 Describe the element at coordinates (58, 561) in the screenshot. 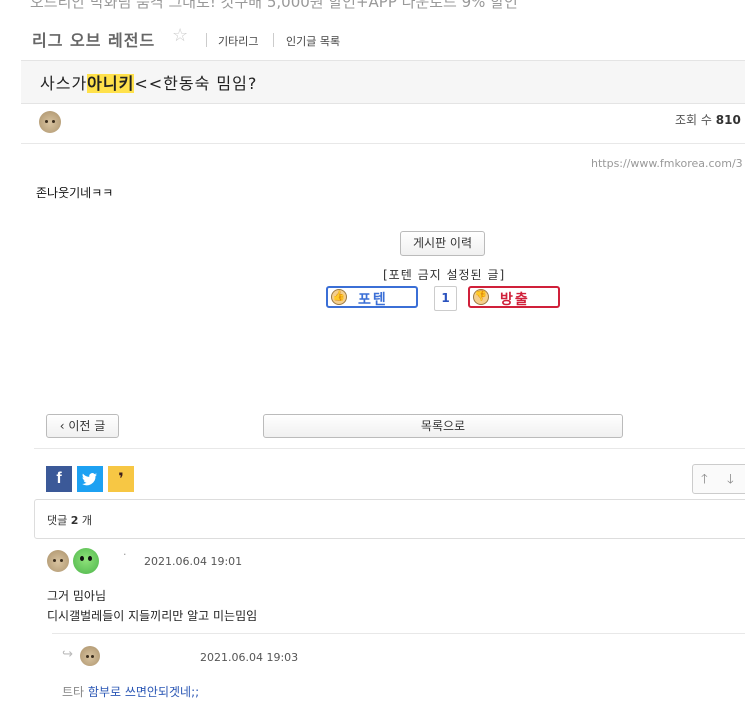

I see `comment-avatar` at that location.